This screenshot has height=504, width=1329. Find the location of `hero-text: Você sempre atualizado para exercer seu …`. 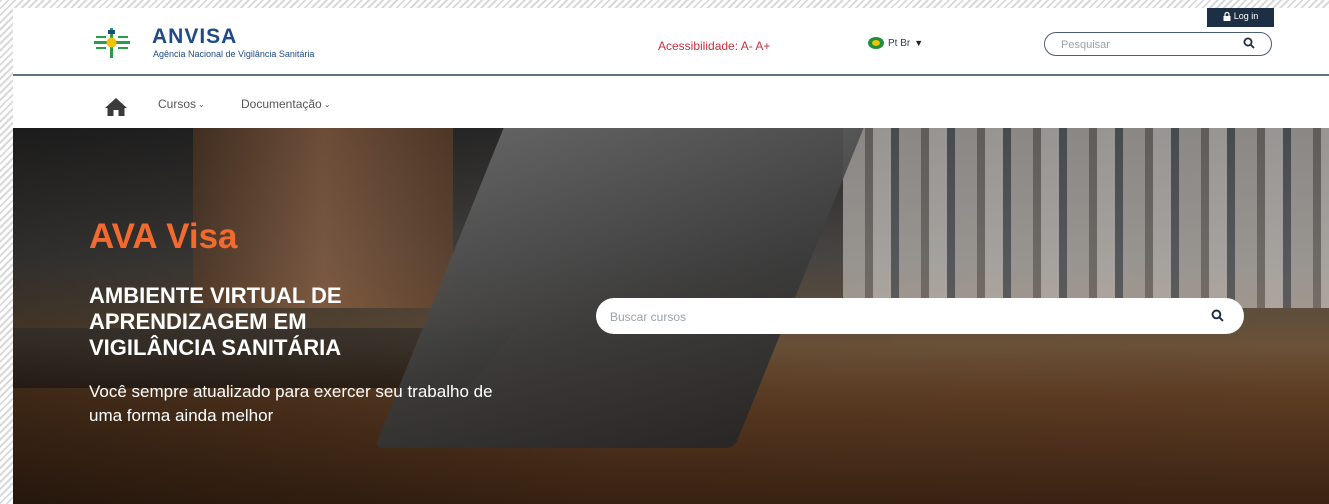

hero-text: Você sempre atualizado para exercer seu … is located at coordinates (291, 403).